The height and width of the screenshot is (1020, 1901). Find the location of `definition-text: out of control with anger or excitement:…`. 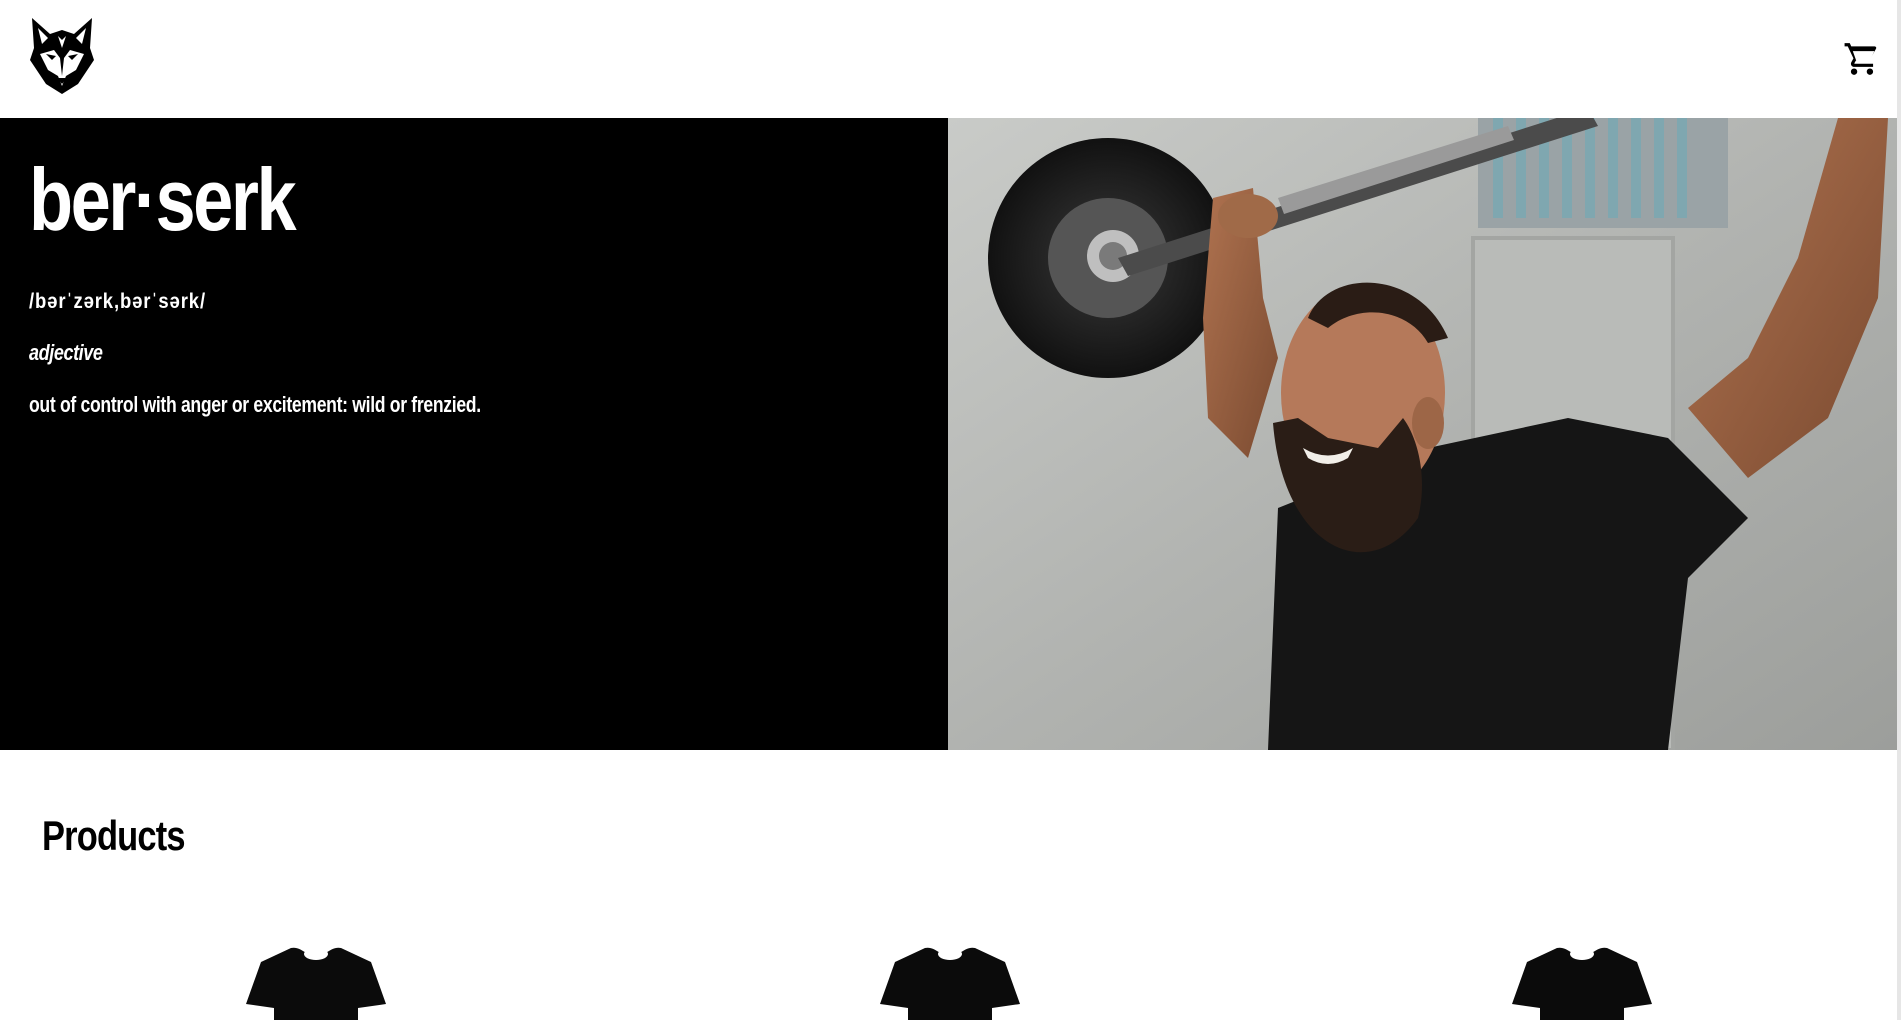

definition-text: out of control with anger or excitement:… is located at coordinates (255, 404).